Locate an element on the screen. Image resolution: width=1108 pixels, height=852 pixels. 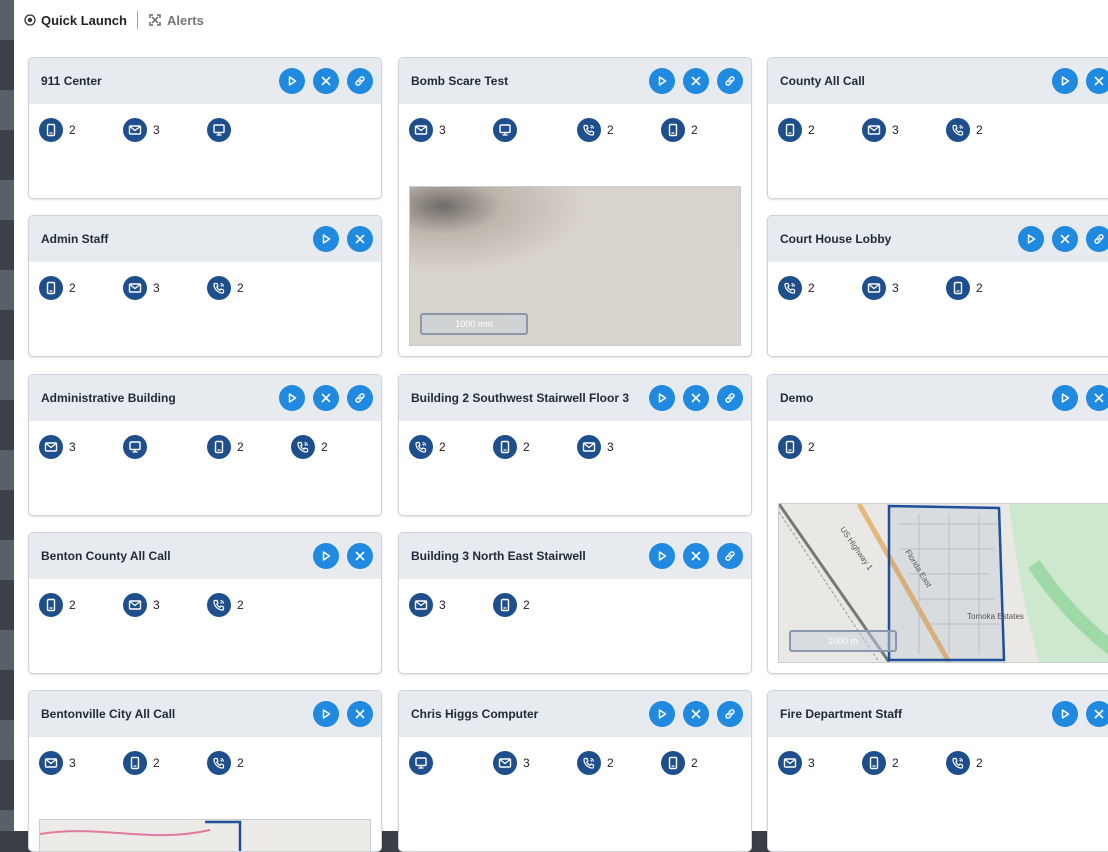
recipient-channels: 3 2 2 is located at coordinates (575, 124).